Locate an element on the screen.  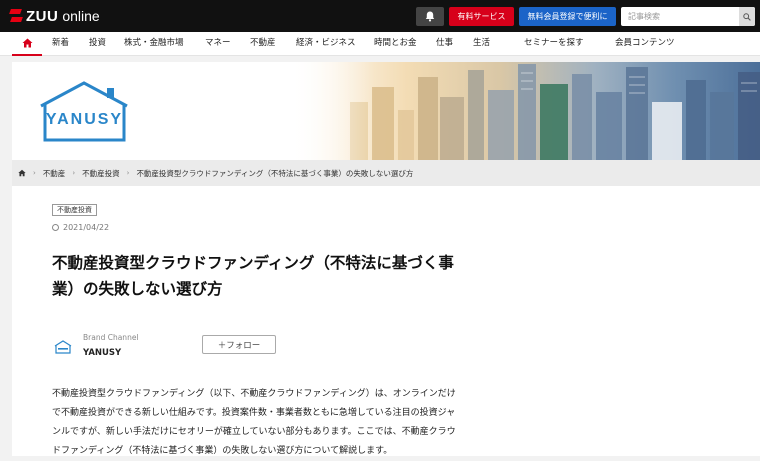
city-skyline-image is located at coordinates (525, 111).